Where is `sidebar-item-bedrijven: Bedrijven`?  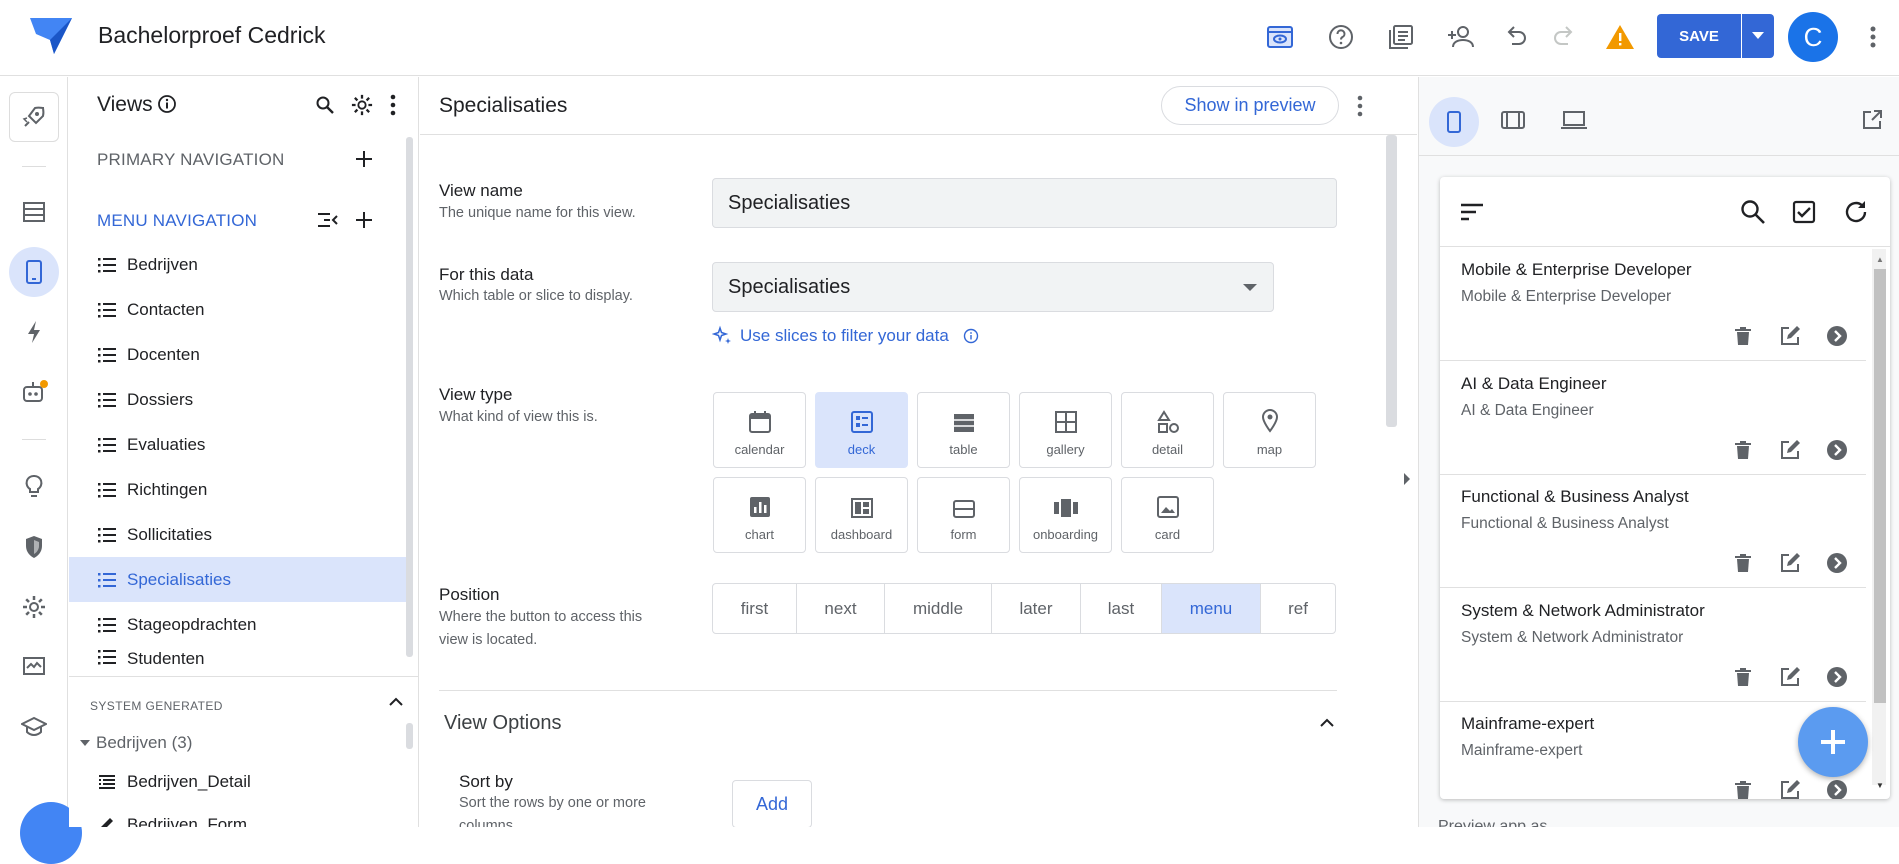
sidebar-item-bedrijven: Bedrijven is located at coordinates (239, 264).